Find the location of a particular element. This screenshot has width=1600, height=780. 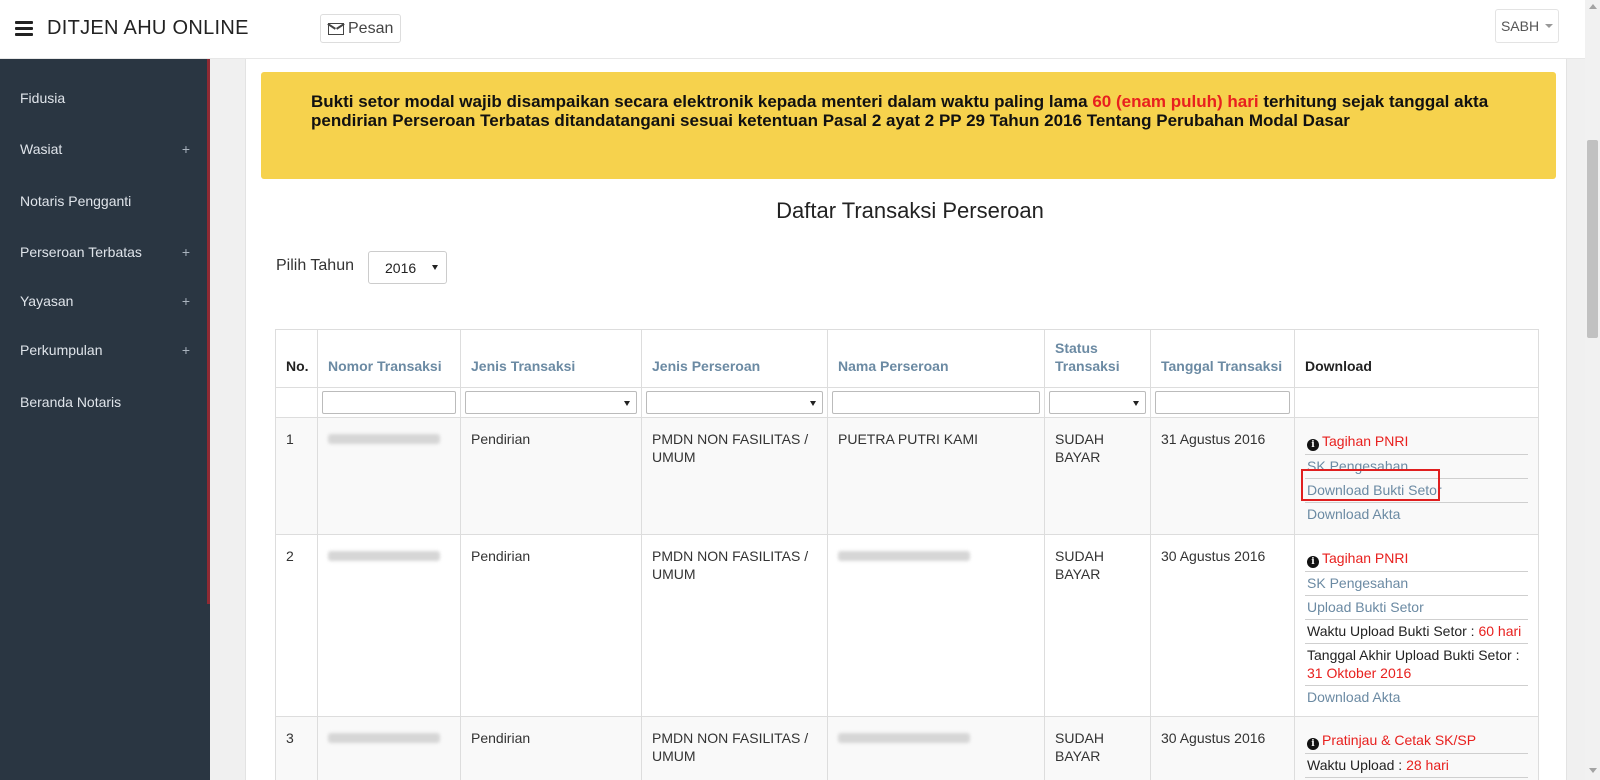

download-bukti-setor-link: Download Bukti Setor is located at coordinates (1416, 491).